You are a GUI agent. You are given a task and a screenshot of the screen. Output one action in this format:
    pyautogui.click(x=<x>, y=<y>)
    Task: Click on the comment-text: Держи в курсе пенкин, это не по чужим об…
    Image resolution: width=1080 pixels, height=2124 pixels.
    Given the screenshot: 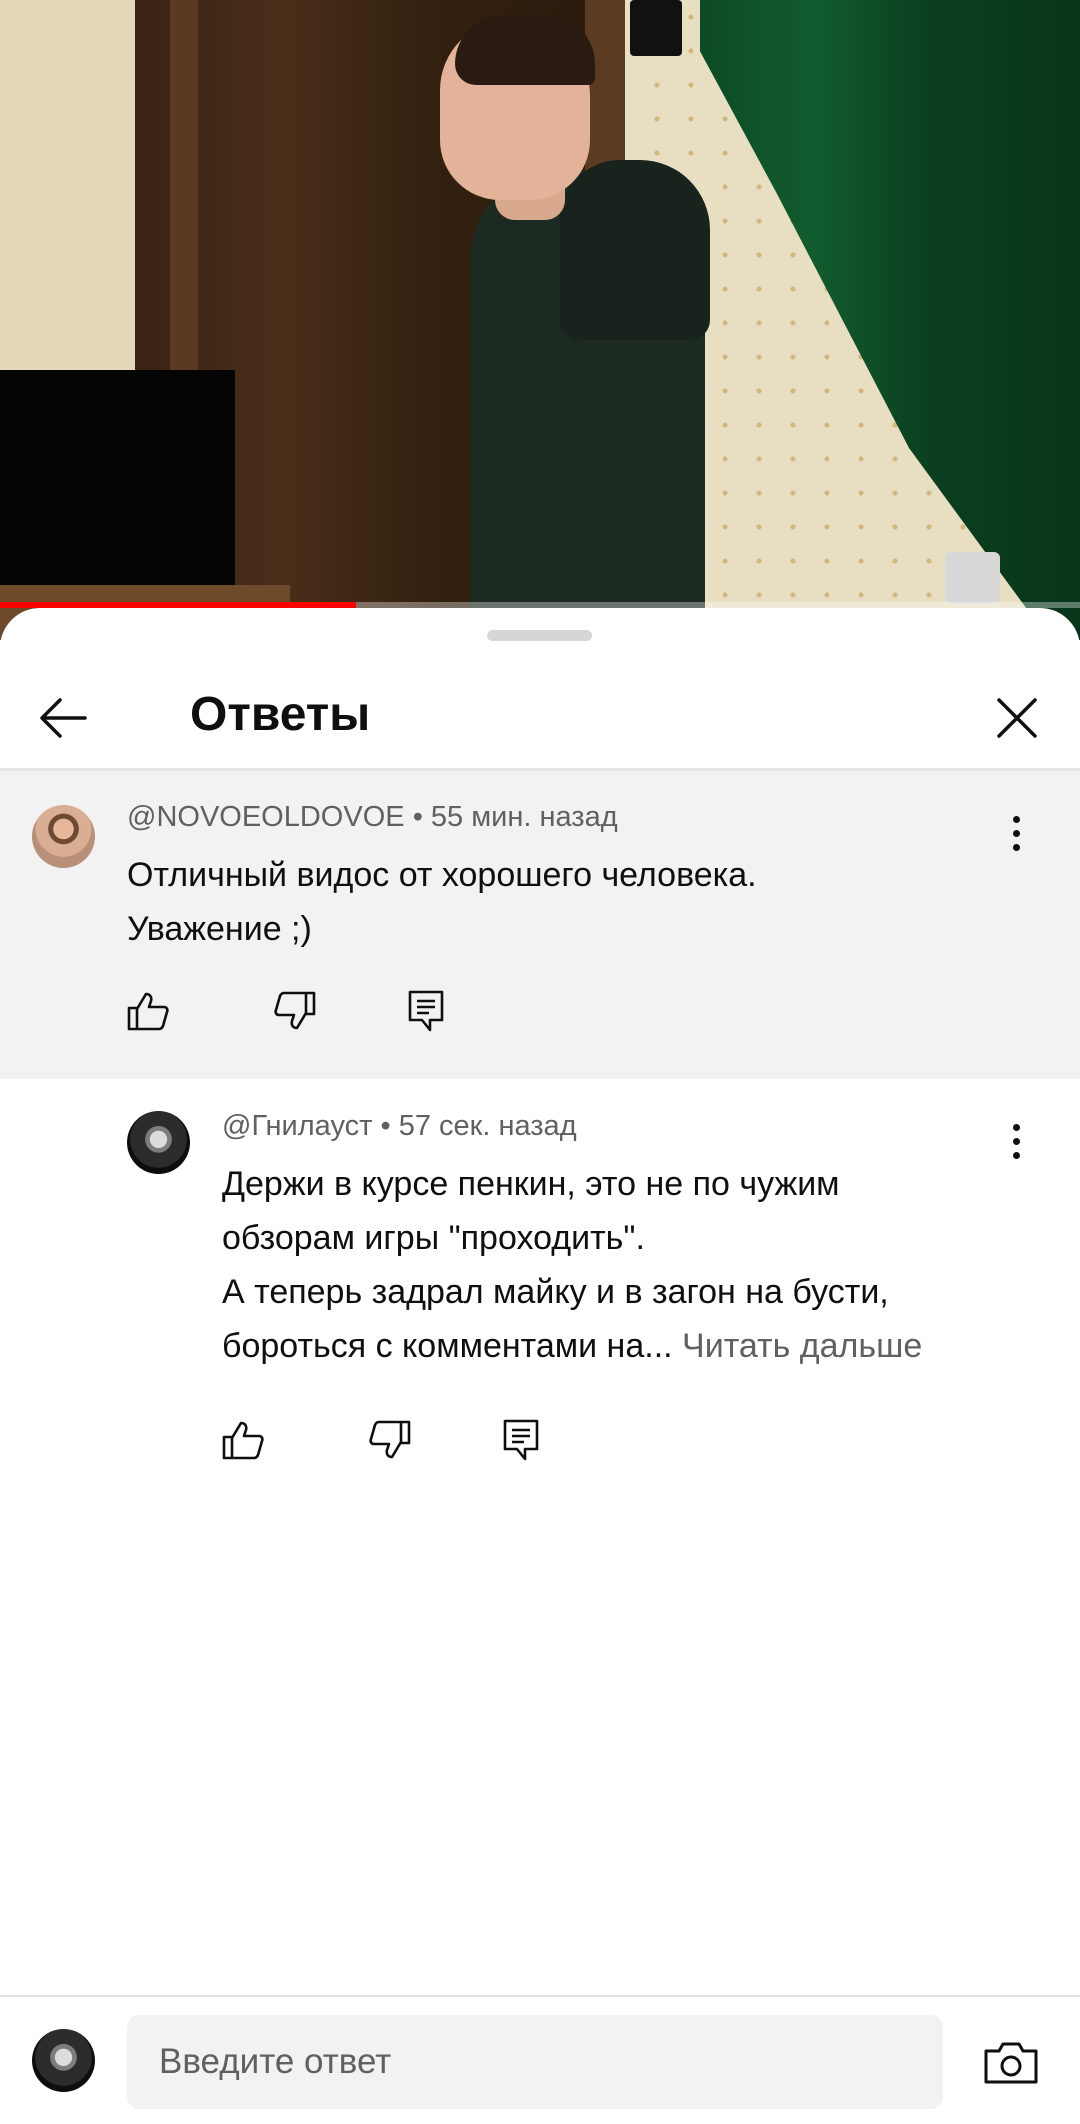 What is the action you would take?
    pyautogui.click(x=572, y=1265)
    